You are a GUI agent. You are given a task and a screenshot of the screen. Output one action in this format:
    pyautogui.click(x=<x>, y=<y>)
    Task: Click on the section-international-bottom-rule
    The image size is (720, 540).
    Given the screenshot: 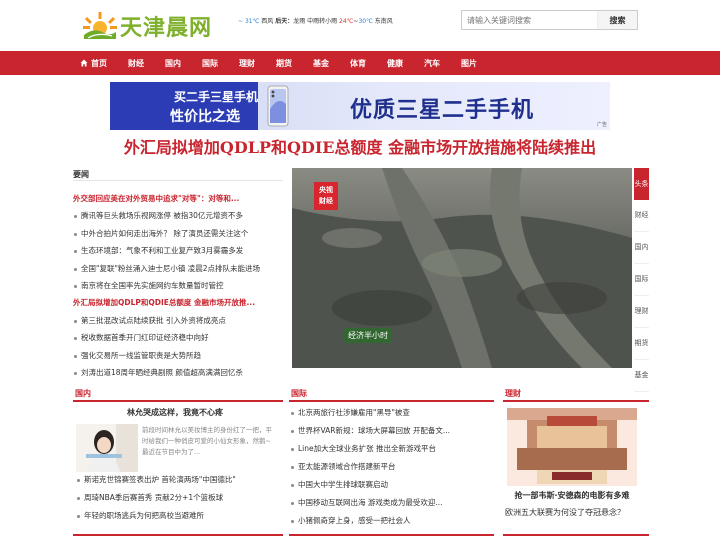 What is the action you would take?
    pyautogui.click(x=391, y=535)
    